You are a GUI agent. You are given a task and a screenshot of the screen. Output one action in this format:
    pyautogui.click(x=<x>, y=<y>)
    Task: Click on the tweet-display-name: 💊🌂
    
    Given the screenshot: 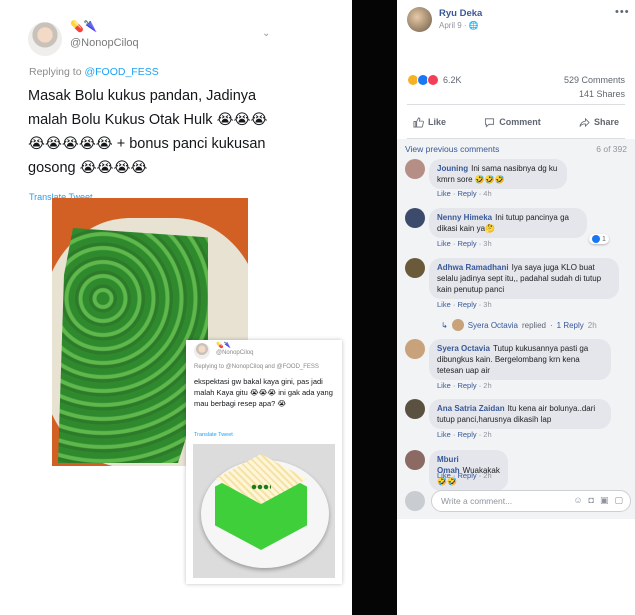 What is the action you would take?
    pyautogui.click(x=84, y=27)
    